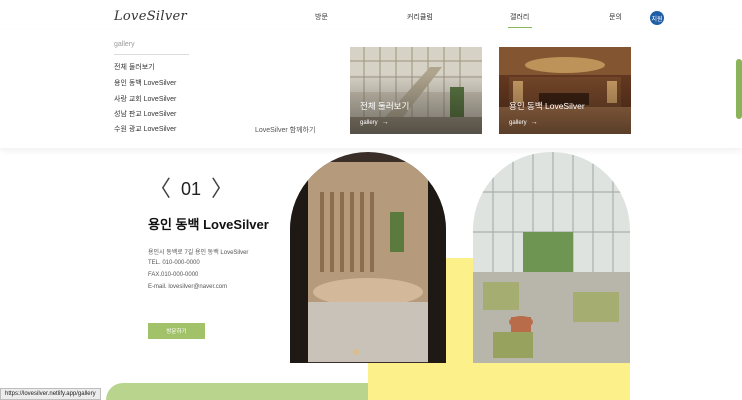  Describe the element at coordinates (188, 287) in the screenshot. I see `location-email: E-mail. lovesilver@naver.com` at that location.